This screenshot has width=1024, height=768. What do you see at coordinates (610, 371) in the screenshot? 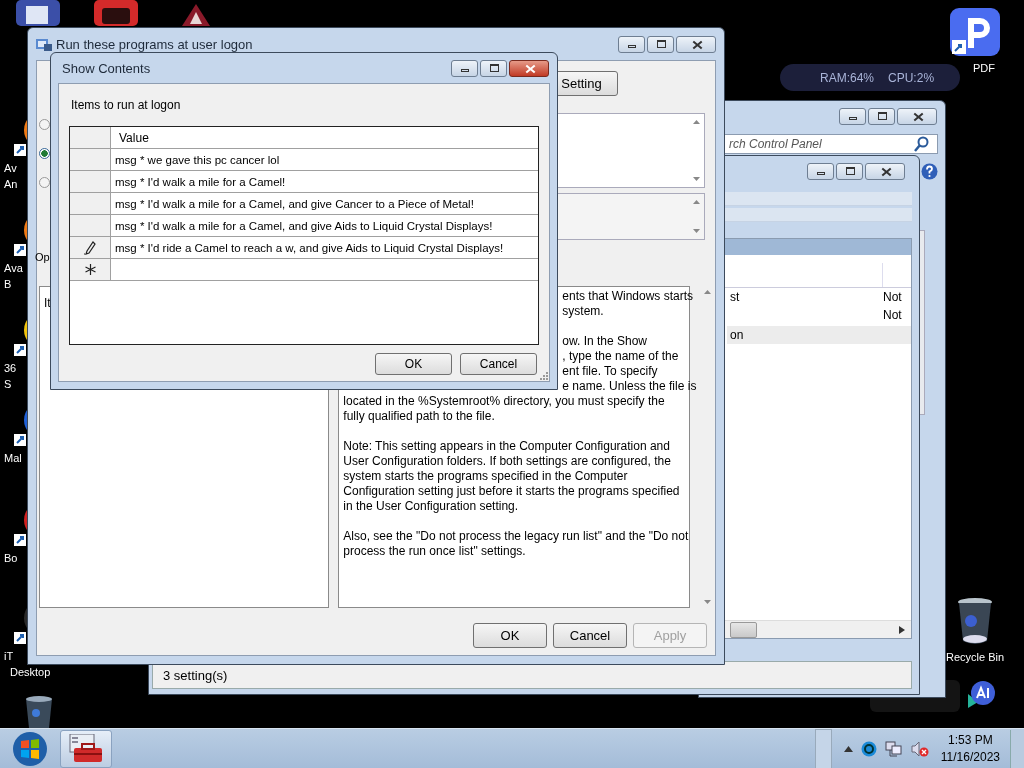
I see `help-text-line: ent file. To specify` at bounding box center [610, 371].